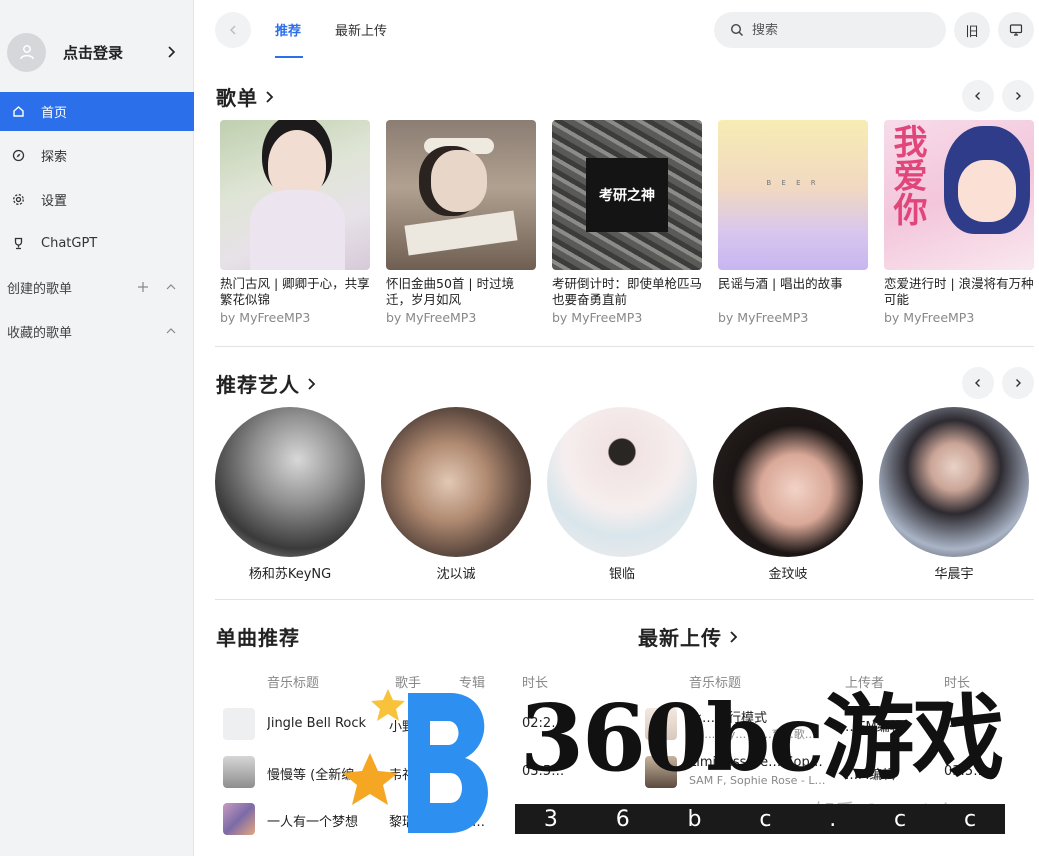  Describe the element at coordinates (978, 96) in the screenshot. I see `playlists-prev-button` at that location.